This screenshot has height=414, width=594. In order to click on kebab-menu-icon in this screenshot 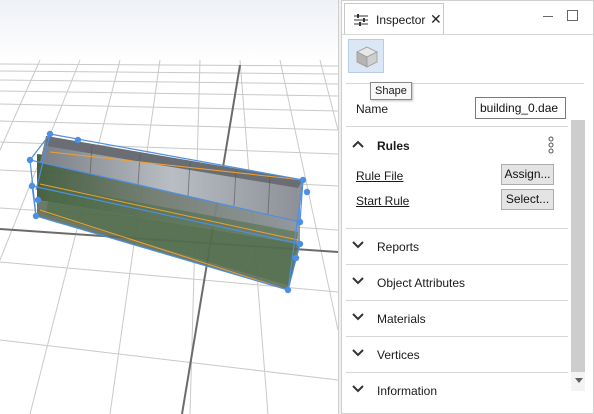, I will do `click(551, 145)`.